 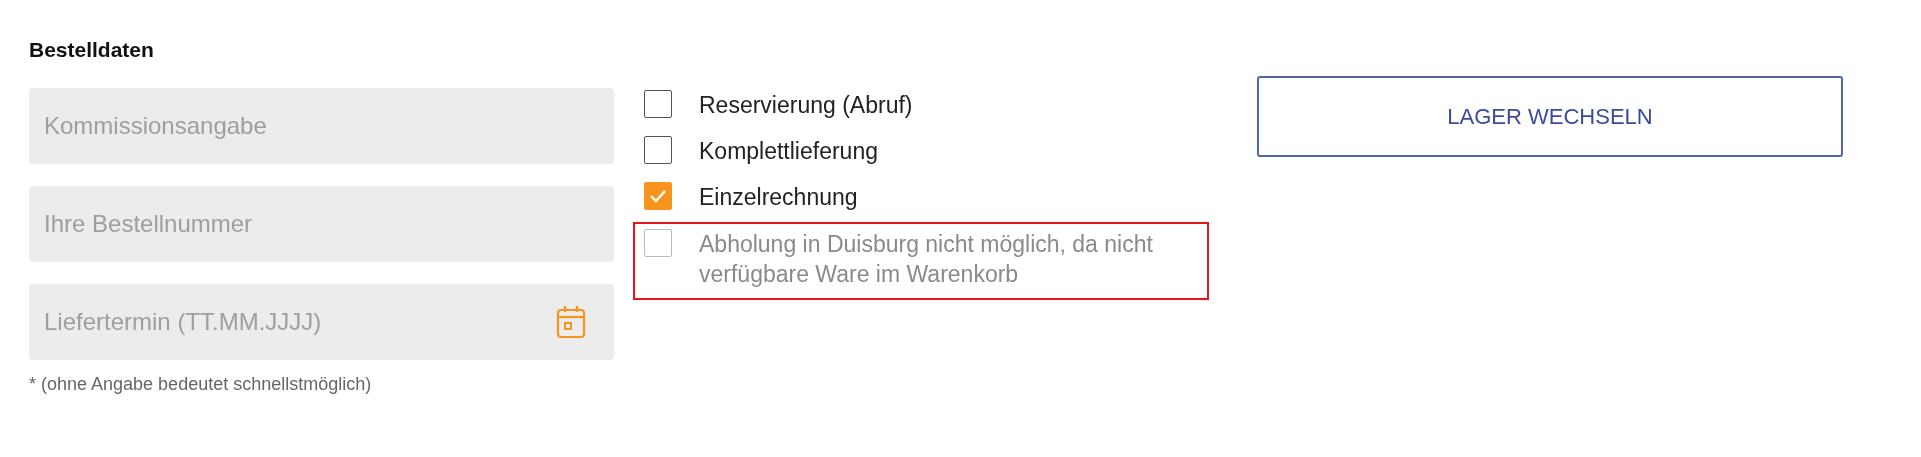 I want to click on checkbox-label: Komplettlieferung, so click(x=788, y=151).